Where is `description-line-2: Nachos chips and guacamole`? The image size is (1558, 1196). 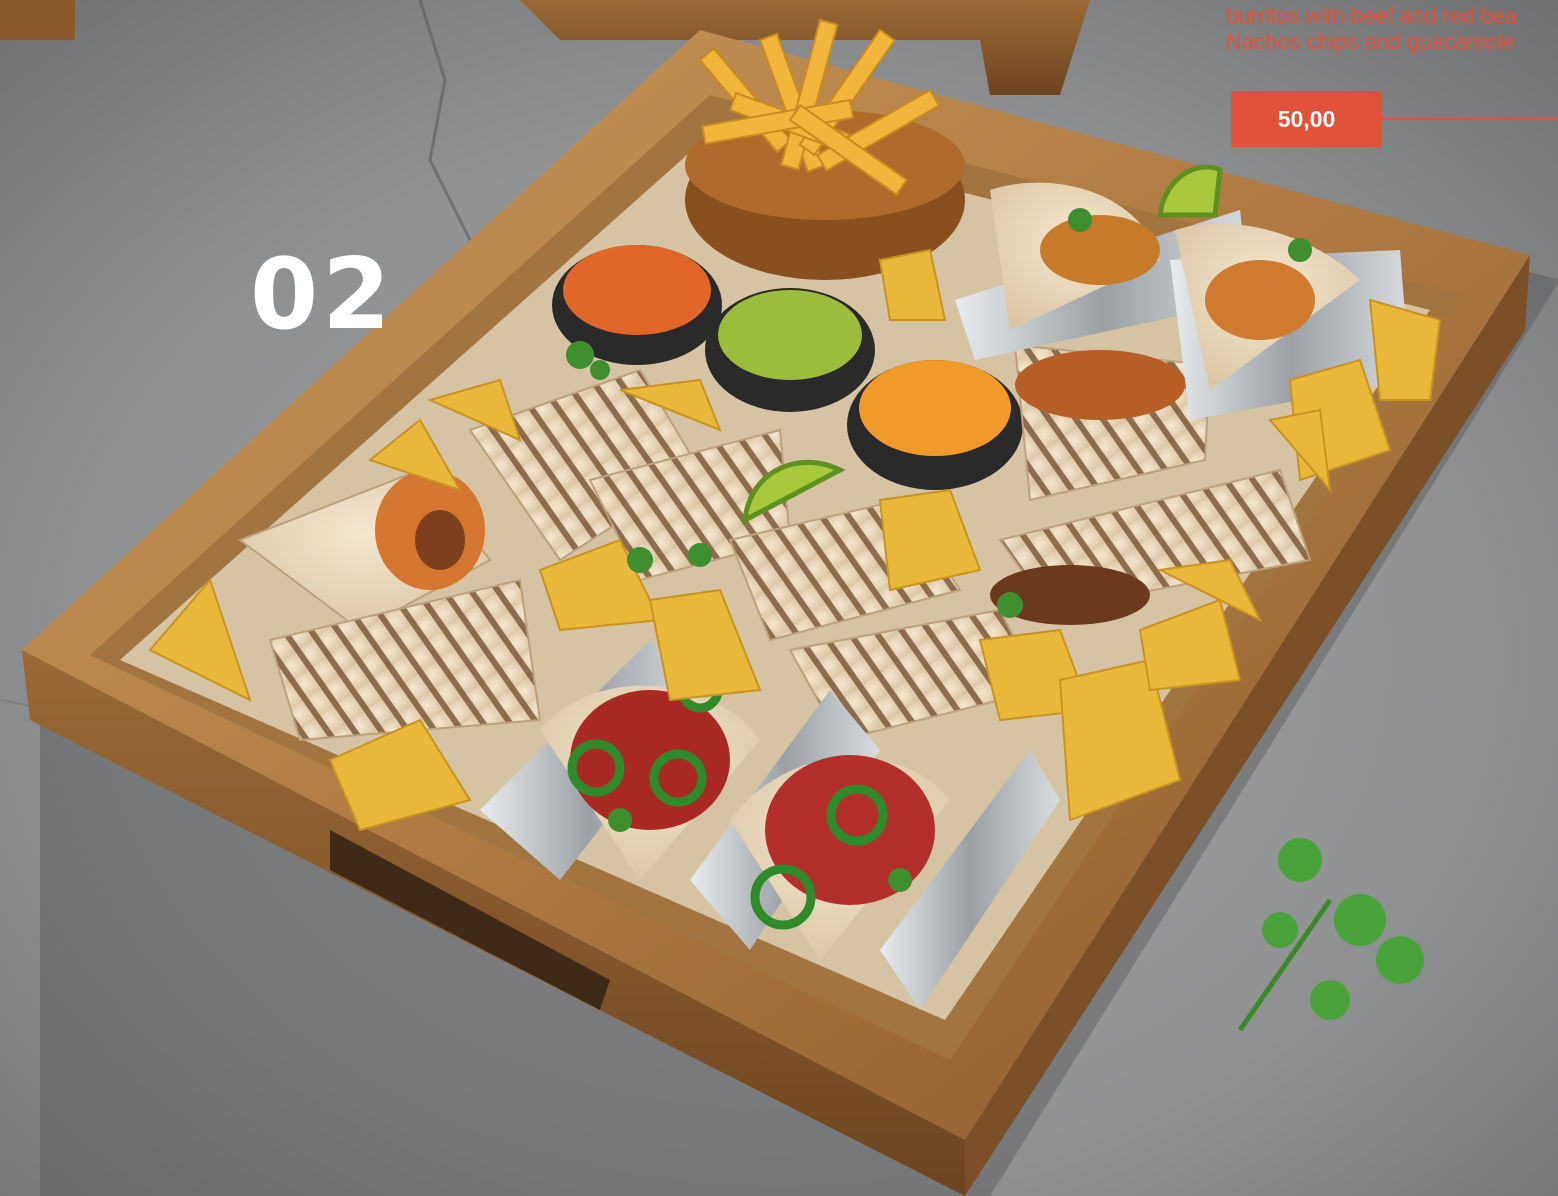
description-line-2: Nachos chips and guacamole is located at coordinates (1370, 41).